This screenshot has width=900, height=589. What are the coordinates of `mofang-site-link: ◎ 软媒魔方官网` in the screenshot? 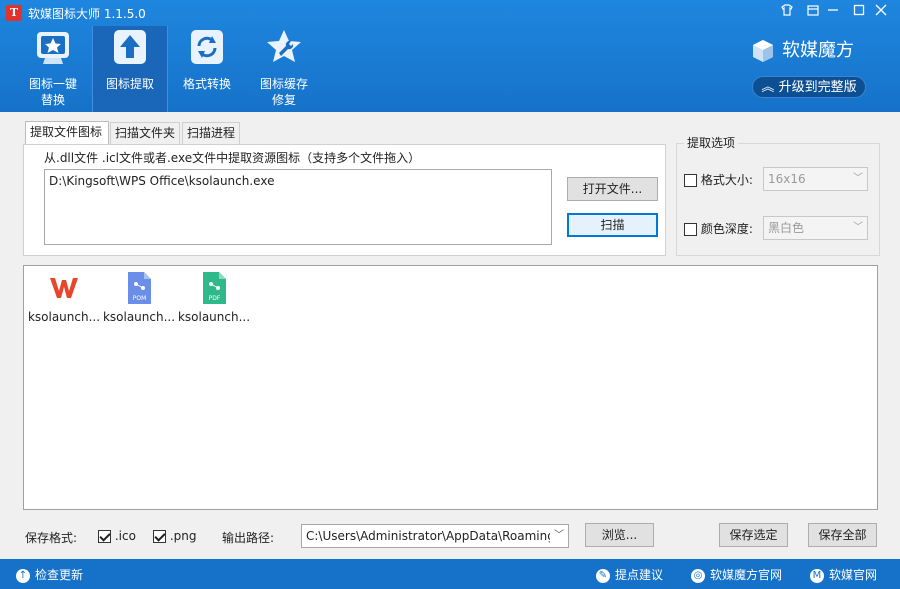 It's located at (736, 574).